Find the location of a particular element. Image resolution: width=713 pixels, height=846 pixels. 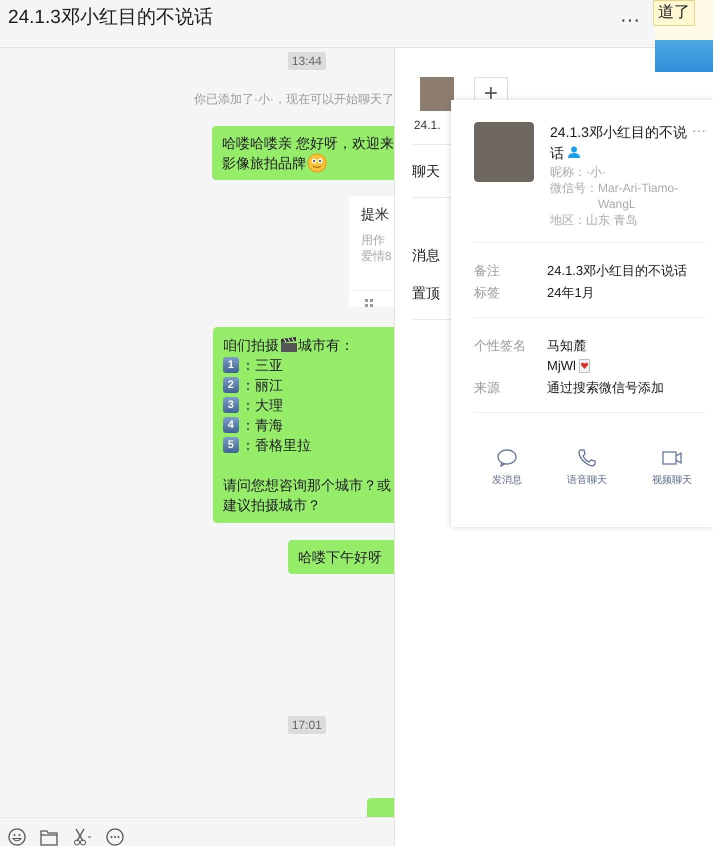

card-description: 爱情8 is located at coordinates (376, 256).